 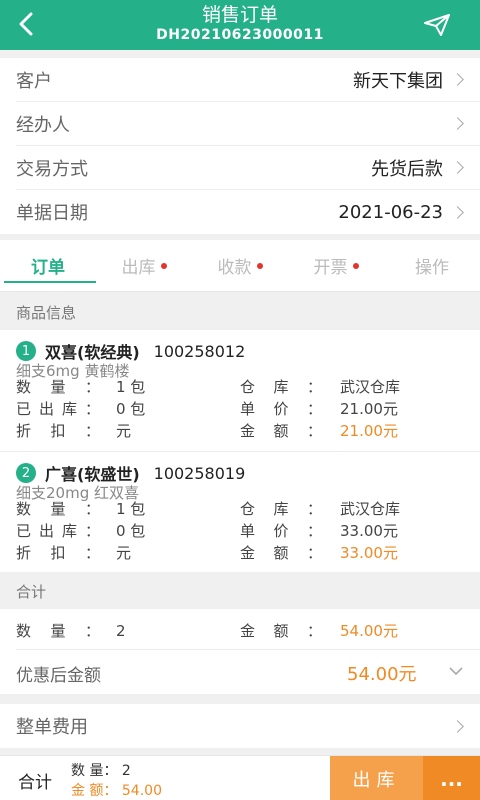 What do you see at coordinates (369, 553) in the screenshot?
I see `amount-value: 33.00元` at bounding box center [369, 553].